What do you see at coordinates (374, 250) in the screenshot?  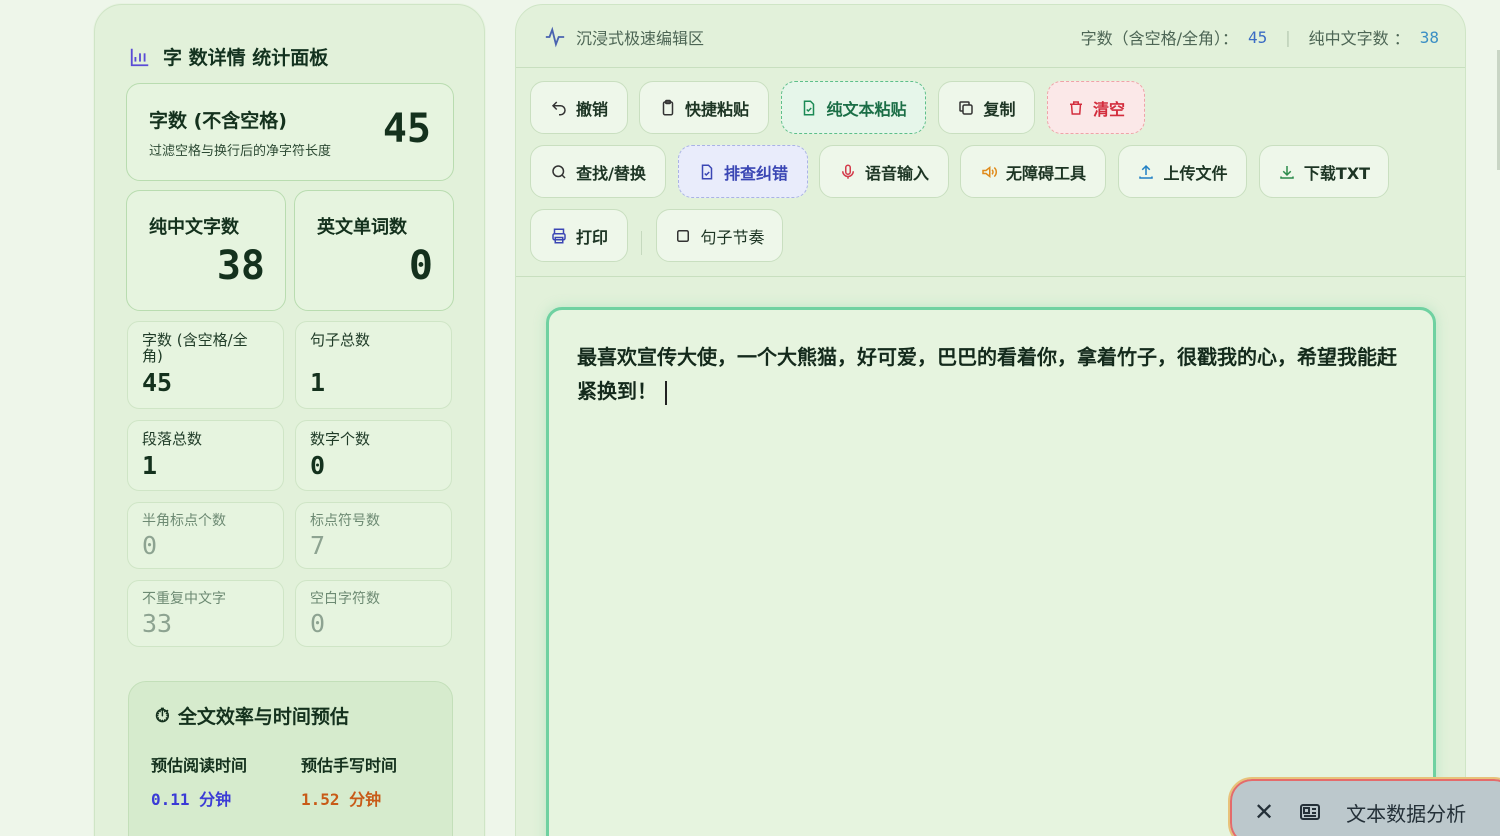 I see `english-words-card: 英文单词数 0` at bounding box center [374, 250].